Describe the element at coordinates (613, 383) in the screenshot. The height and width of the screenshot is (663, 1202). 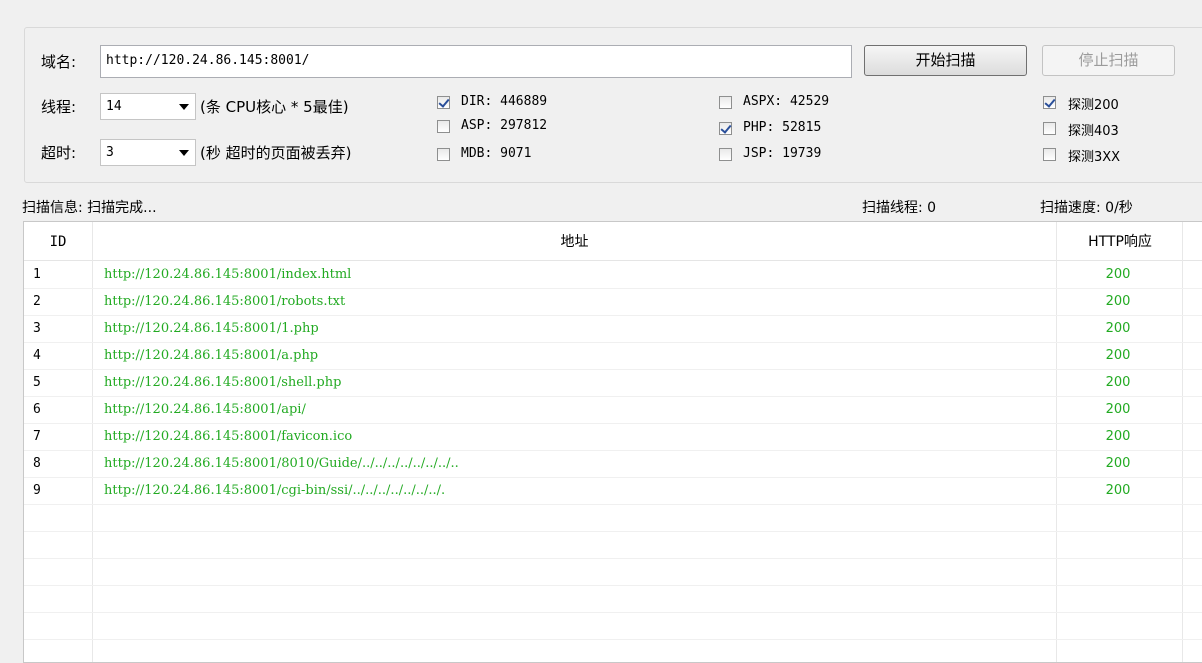
I see `table-row: 5 http://120.24.86.145:8001/shell.php 200` at that location.